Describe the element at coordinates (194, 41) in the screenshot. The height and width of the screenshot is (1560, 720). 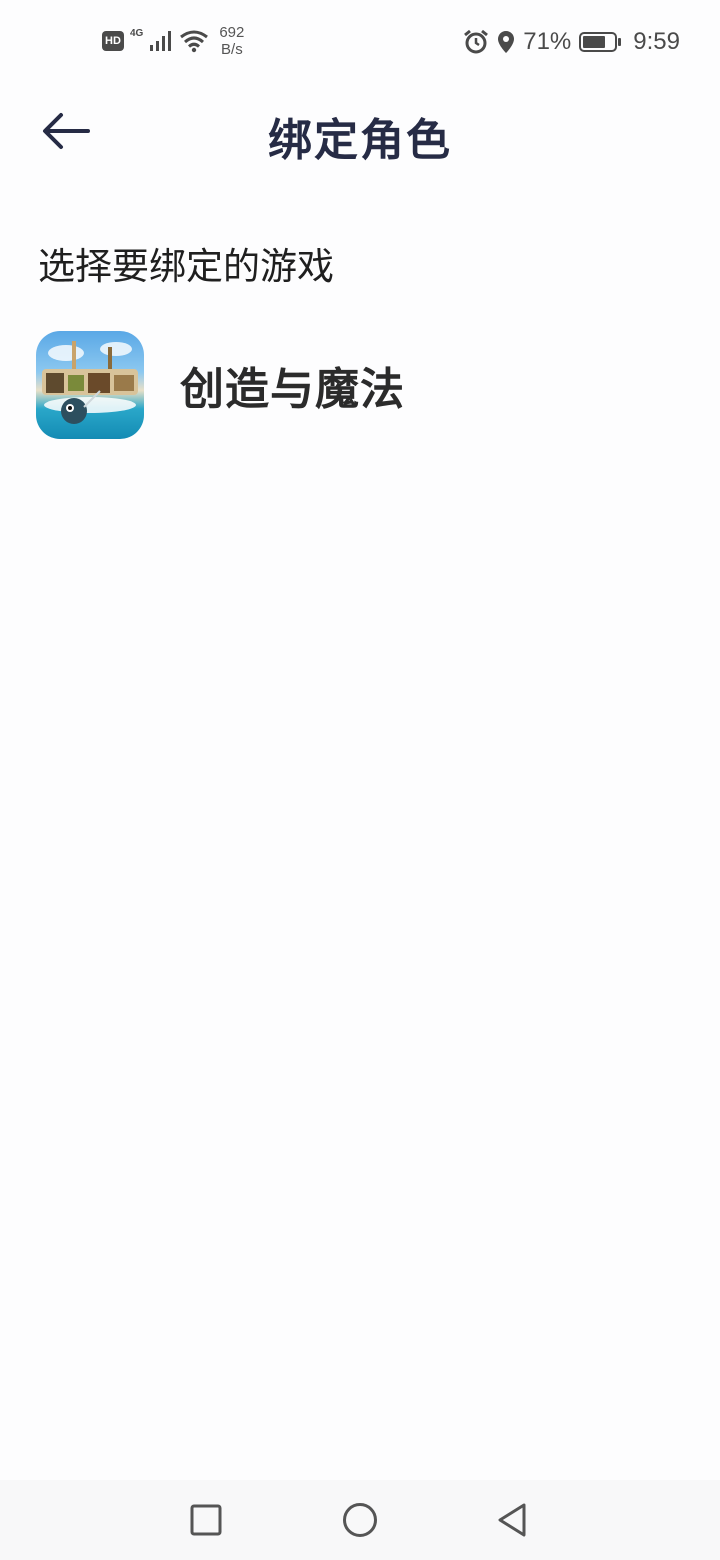
I see `wifi-icon` at that location.